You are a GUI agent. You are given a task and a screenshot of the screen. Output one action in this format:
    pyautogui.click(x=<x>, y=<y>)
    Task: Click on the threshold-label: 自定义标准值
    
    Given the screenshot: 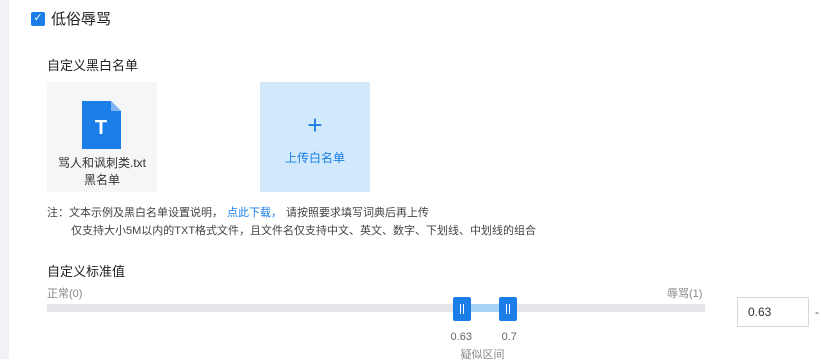 What is the action you would take?
    pyautogui.click(x=86, y=271)
    